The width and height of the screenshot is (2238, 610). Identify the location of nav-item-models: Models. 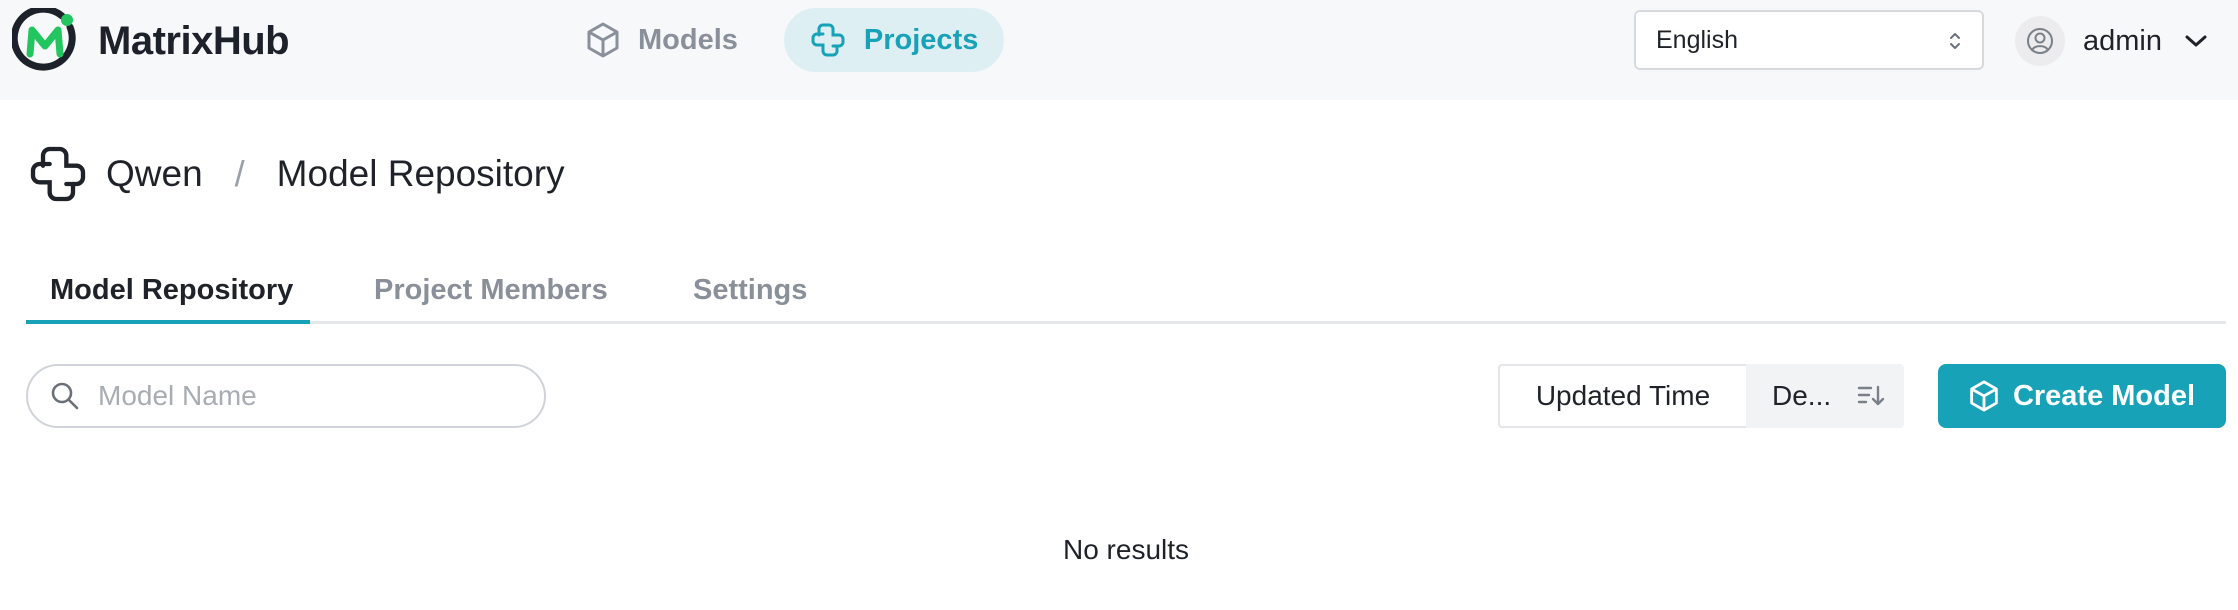
(662, 40).